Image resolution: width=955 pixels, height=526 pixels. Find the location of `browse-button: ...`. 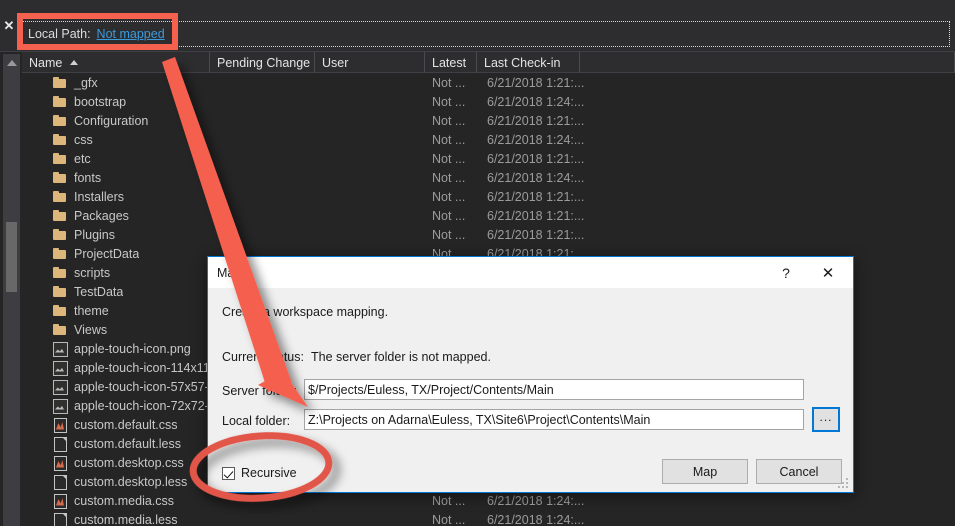

browse-button: ... is located at coordinates (826, 419).